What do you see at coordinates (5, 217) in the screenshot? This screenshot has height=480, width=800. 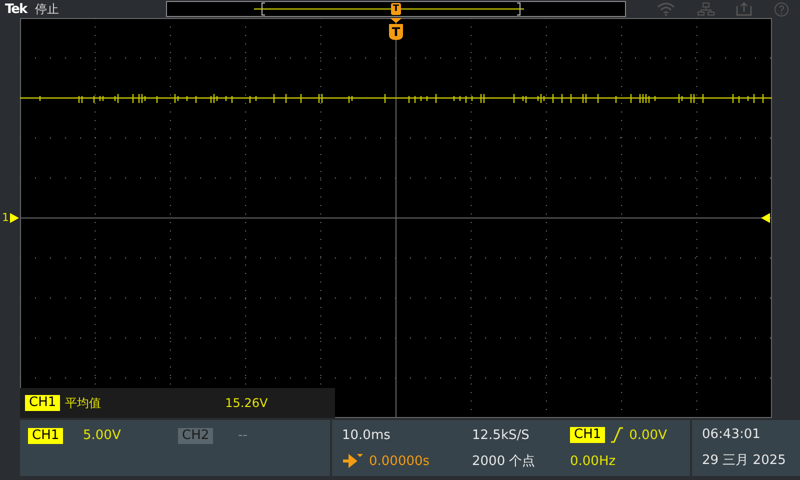 I see `channel-number: 1` at bounding box center [5, 217].